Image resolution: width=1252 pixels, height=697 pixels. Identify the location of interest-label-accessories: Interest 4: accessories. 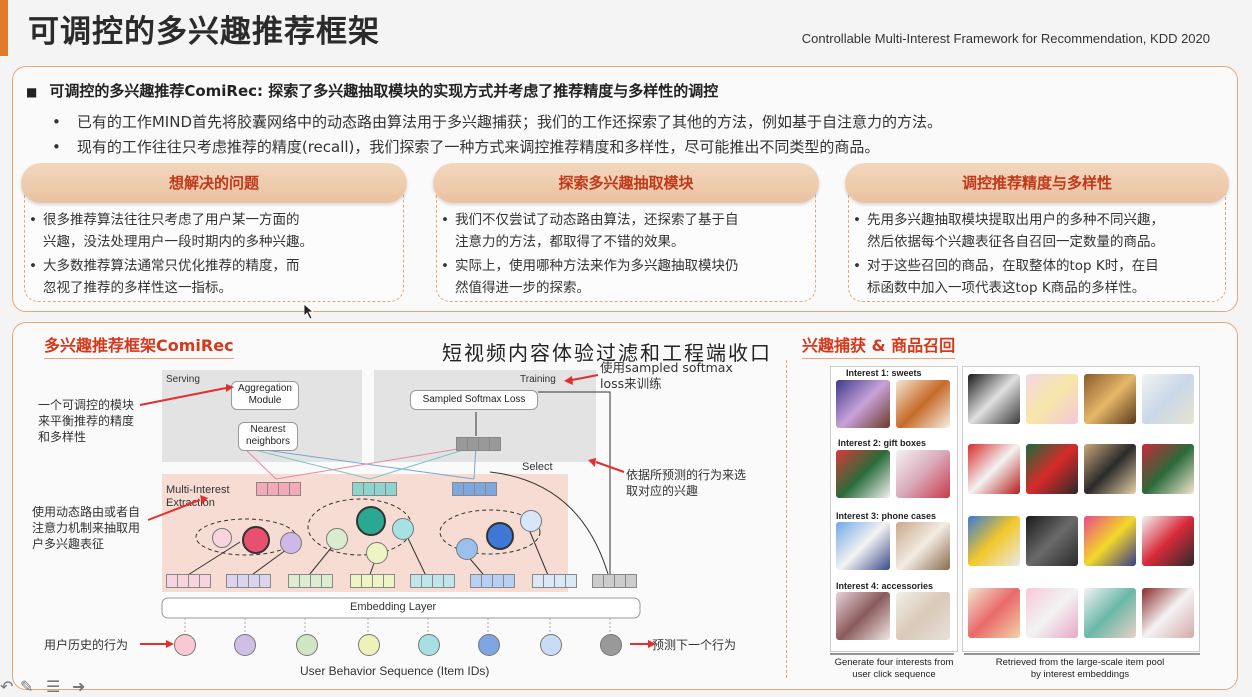
(885, 586).